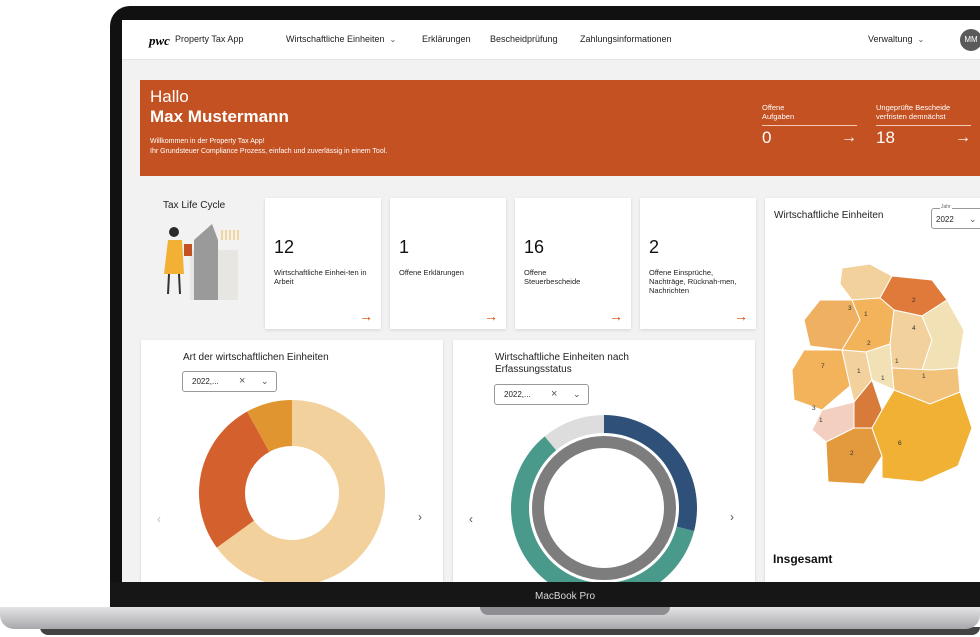  What do you see at coordinates (431, 272) in the screenshot?
I see `card-label: Offene Erklärungen` at bounding box center [431, 272].